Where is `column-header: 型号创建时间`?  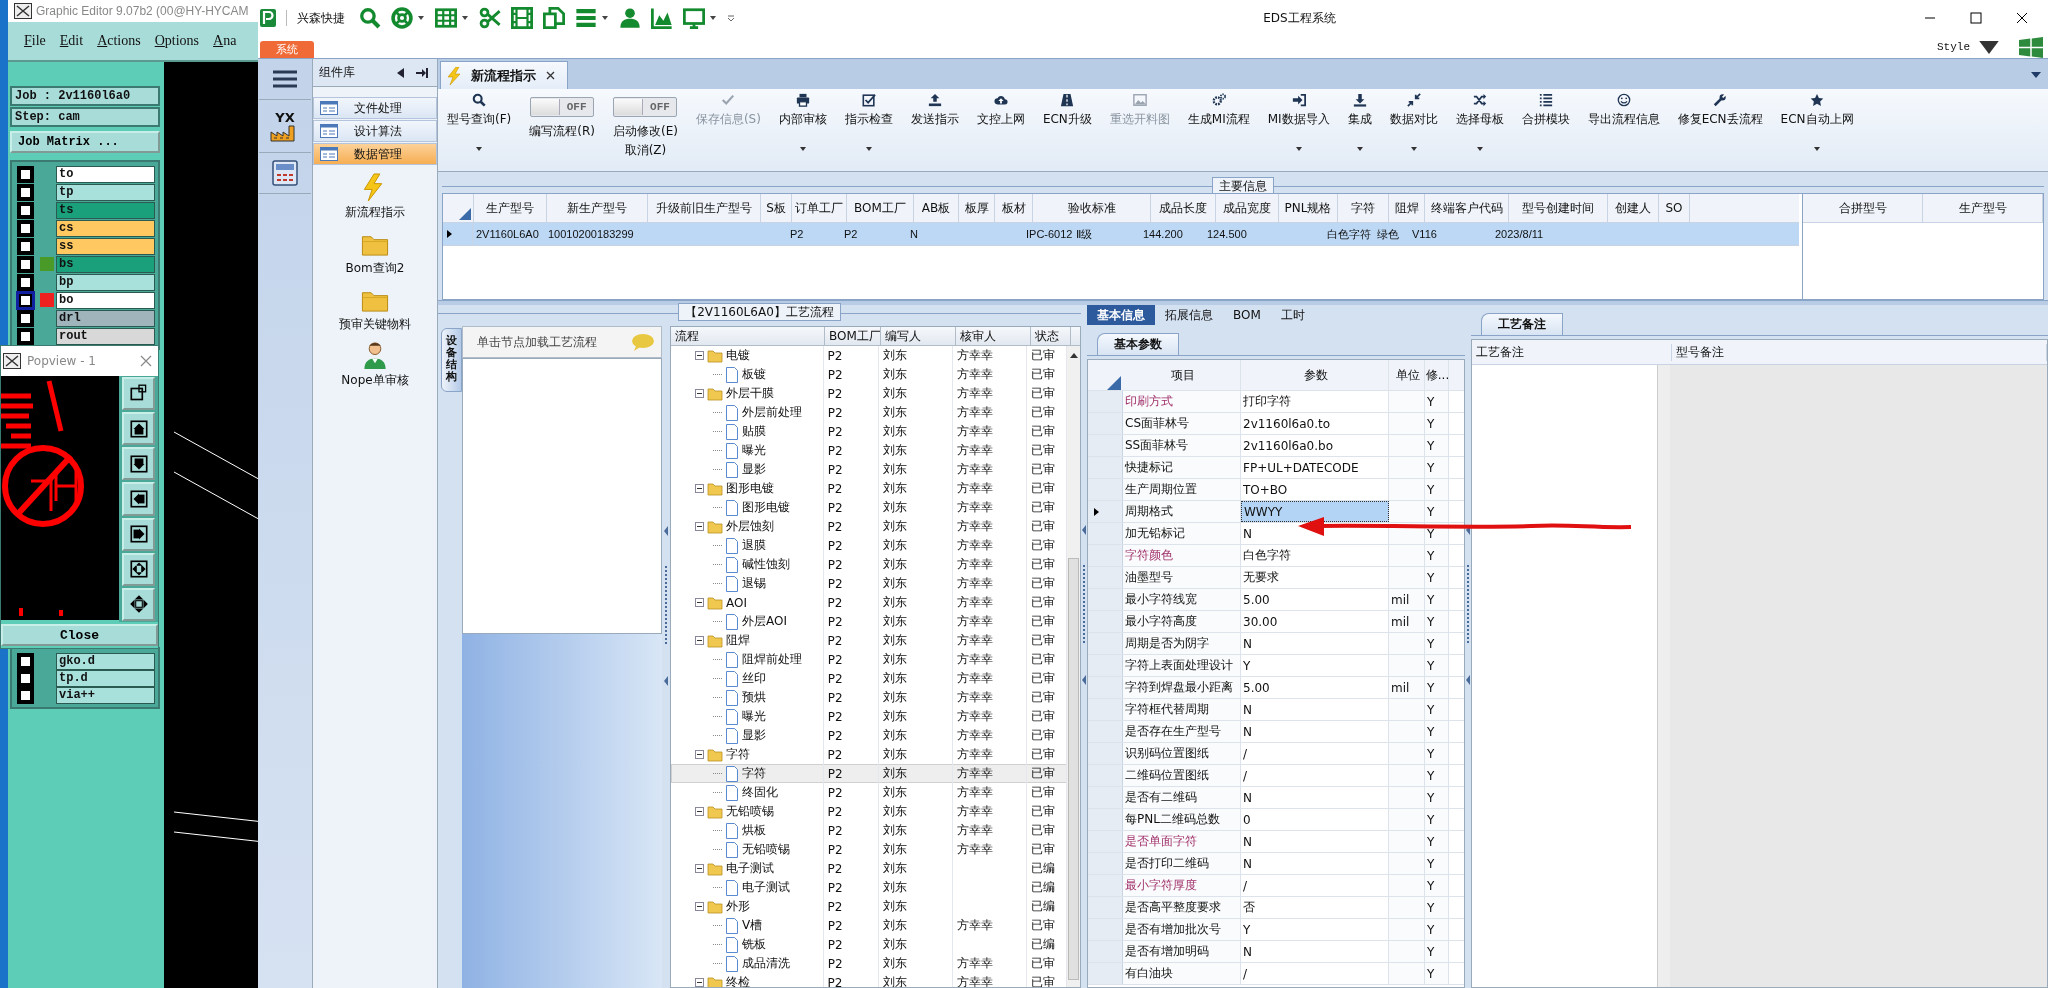
column-header: 型号创建时间 is located at coordinates (1558, 208).